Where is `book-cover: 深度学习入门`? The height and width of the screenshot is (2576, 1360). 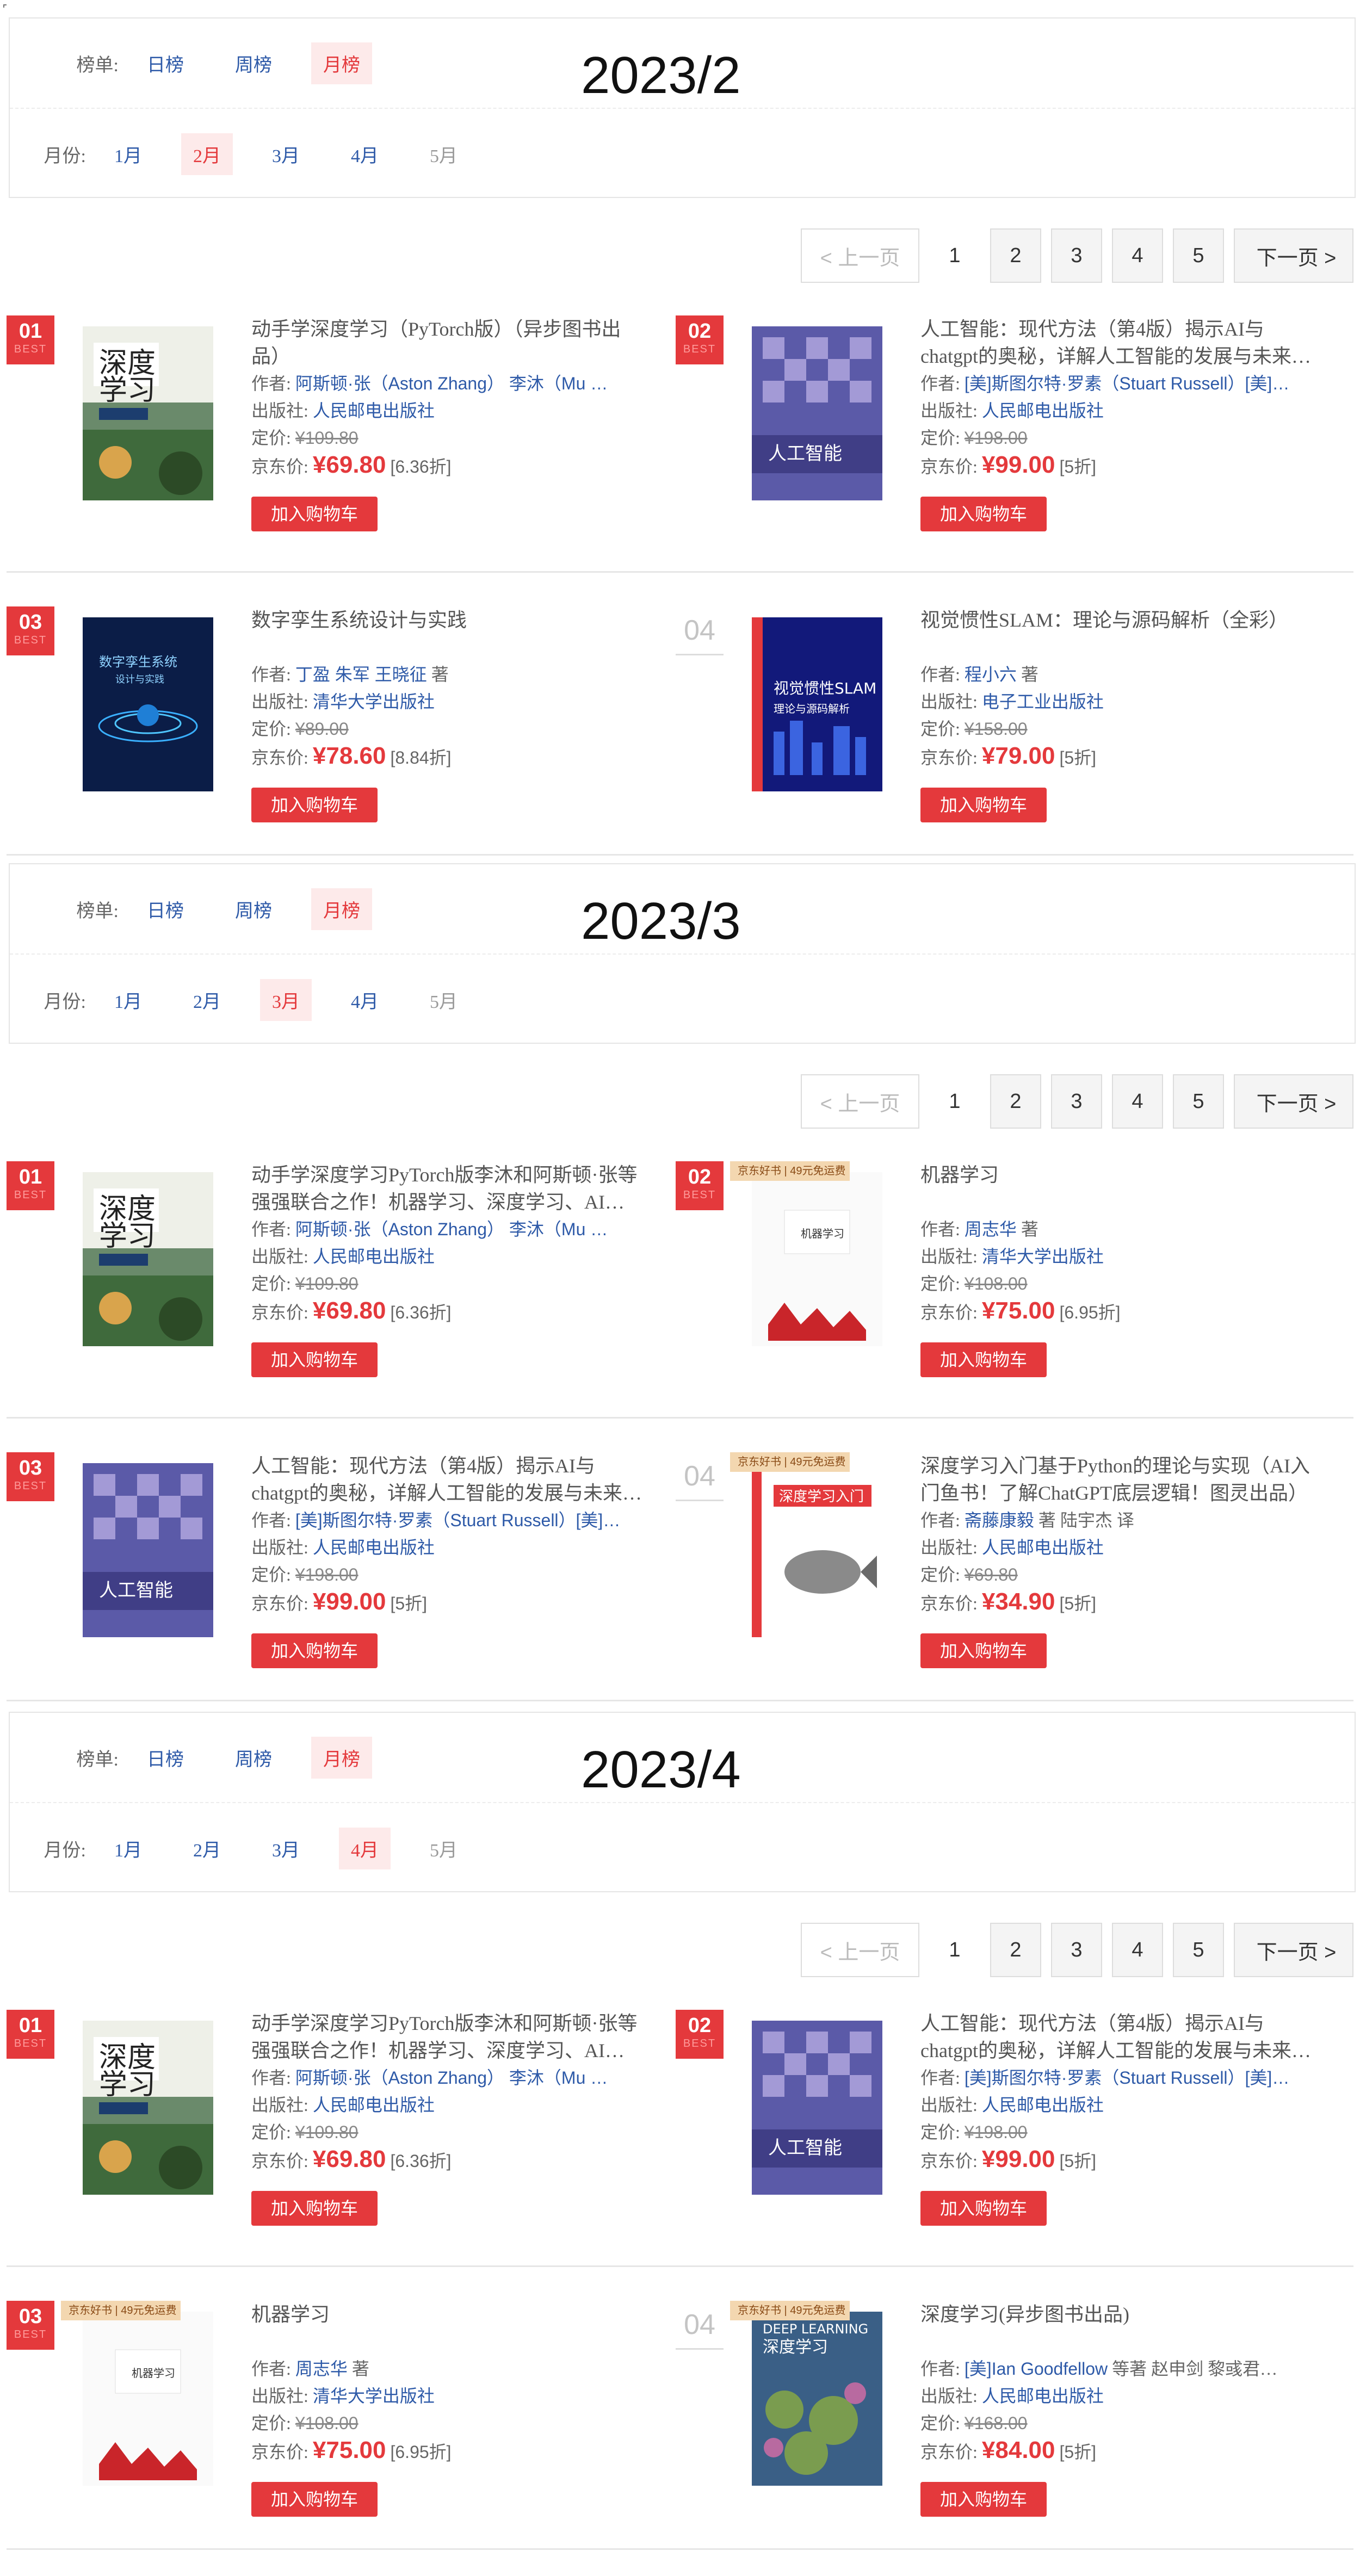 book-cover: 深度学习入门 is located at coordinates (817, 1550).